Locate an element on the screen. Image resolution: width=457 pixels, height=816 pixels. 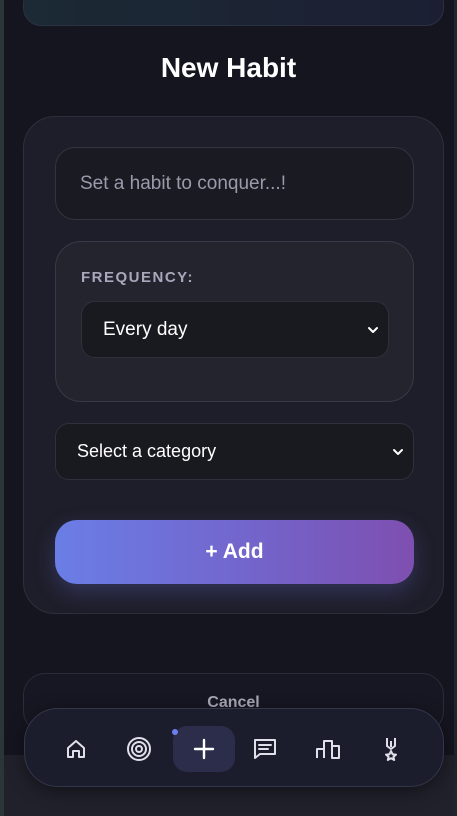
frequency-select: Every day is located at coordinates (235, 329).